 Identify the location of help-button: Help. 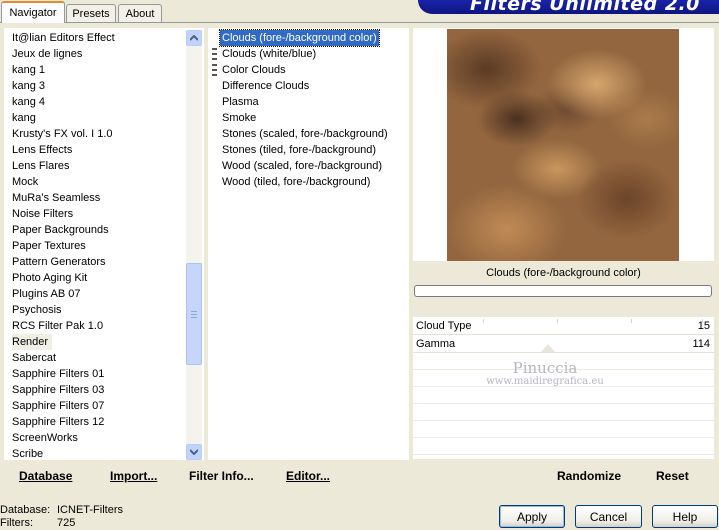
(685, 516).